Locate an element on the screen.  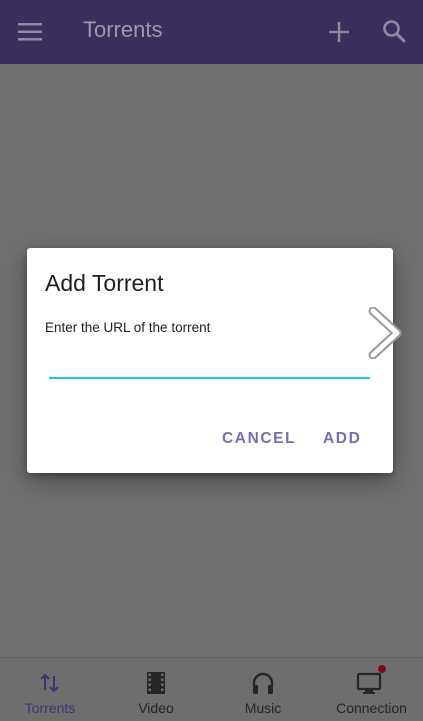
monitor-icon is located at coordinates (369, 683).